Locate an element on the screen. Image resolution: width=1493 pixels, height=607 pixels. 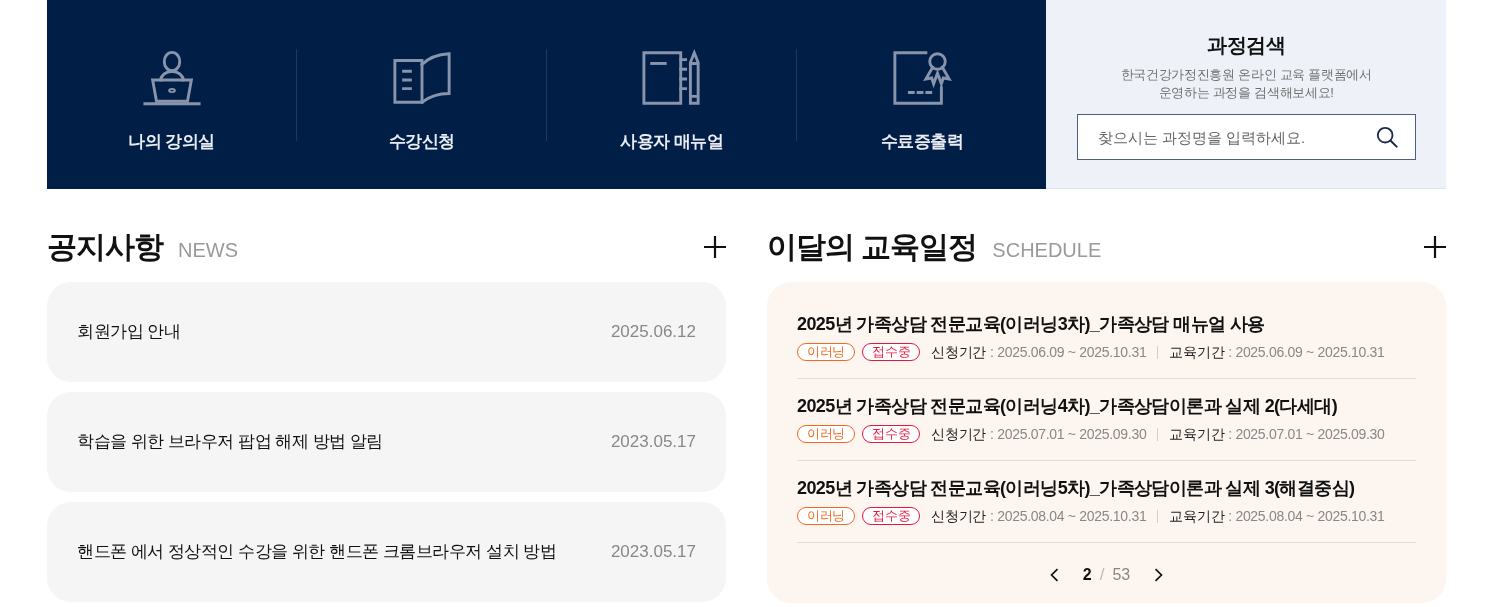
section-subtitle: SCHEDULE is located at coordinates (1047, 250).